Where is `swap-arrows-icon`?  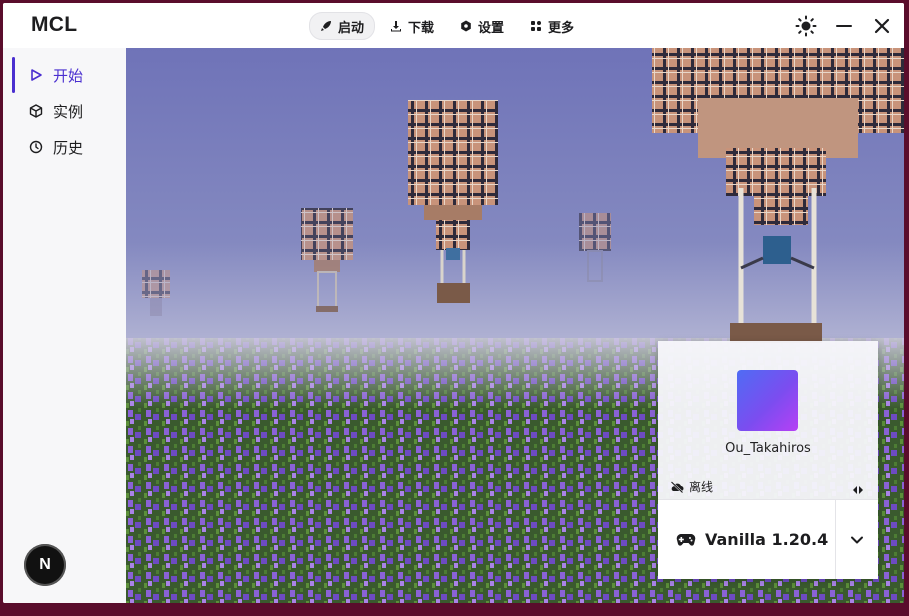
swap-arrows-icon is located at coordinates (858, 490).